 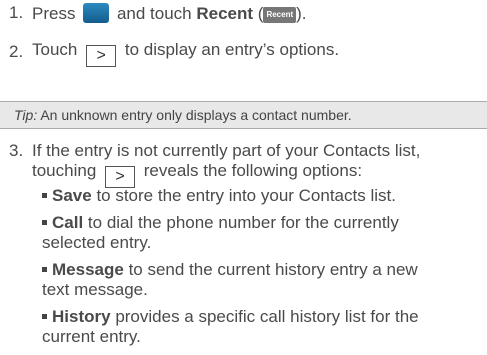 What do you see at coordinates (225, 13) in the screenshot?
I see `recent-label: Recent` at bounding box center [225, 13].